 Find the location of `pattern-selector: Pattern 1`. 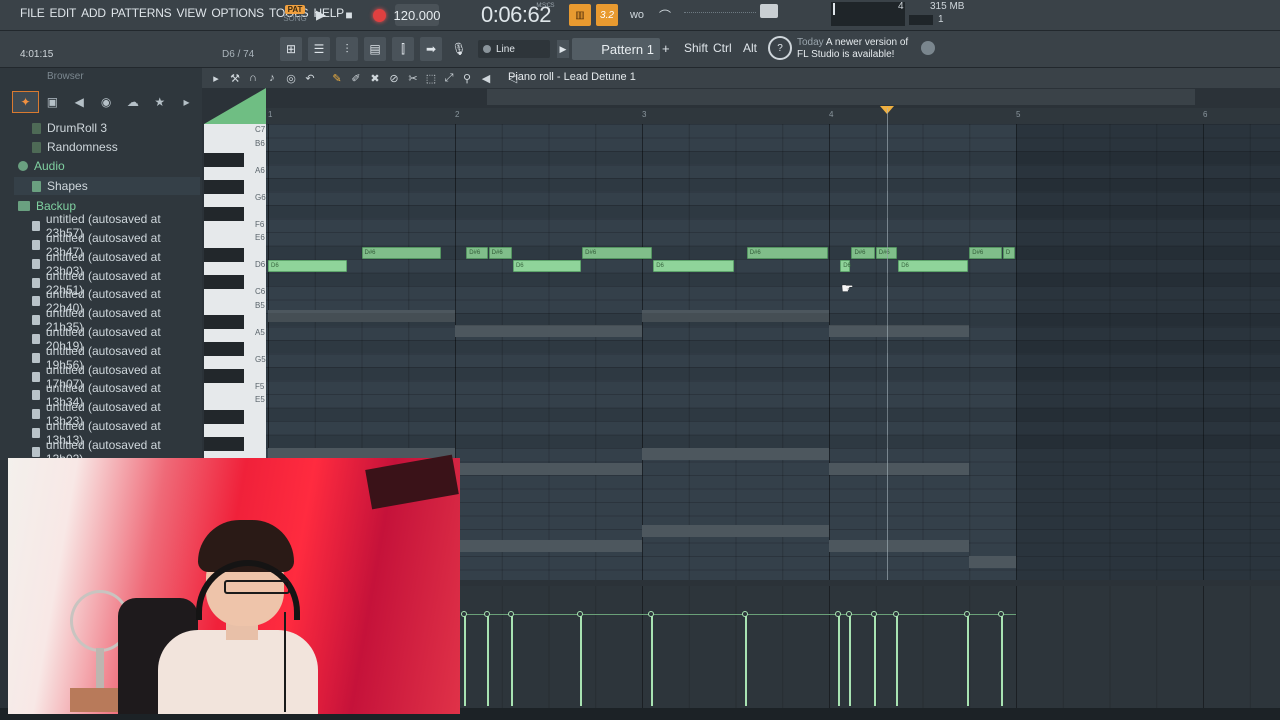

pattern-selector: Pattern 1 is located at coordinates (616, 49).